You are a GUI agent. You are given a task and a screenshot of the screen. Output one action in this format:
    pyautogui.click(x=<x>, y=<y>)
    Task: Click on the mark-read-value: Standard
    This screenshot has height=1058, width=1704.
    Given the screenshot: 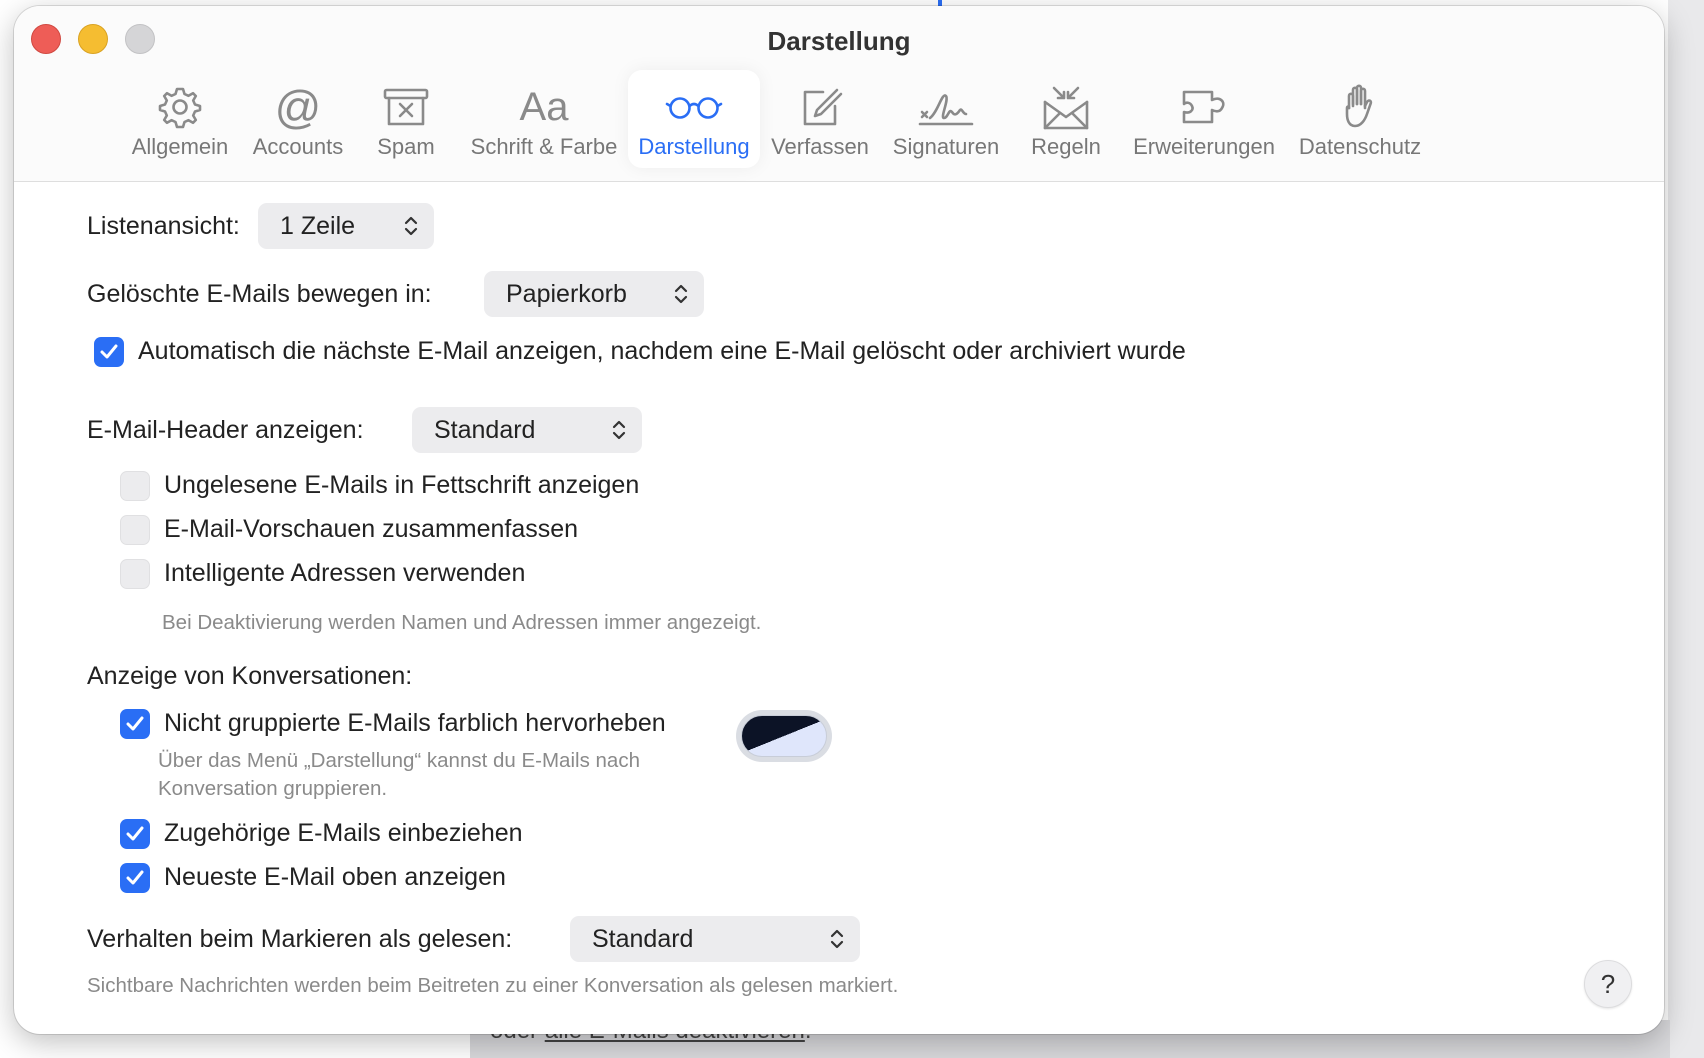 What is the action you would take?
    pyautogui.click(x=643, y=939)
    